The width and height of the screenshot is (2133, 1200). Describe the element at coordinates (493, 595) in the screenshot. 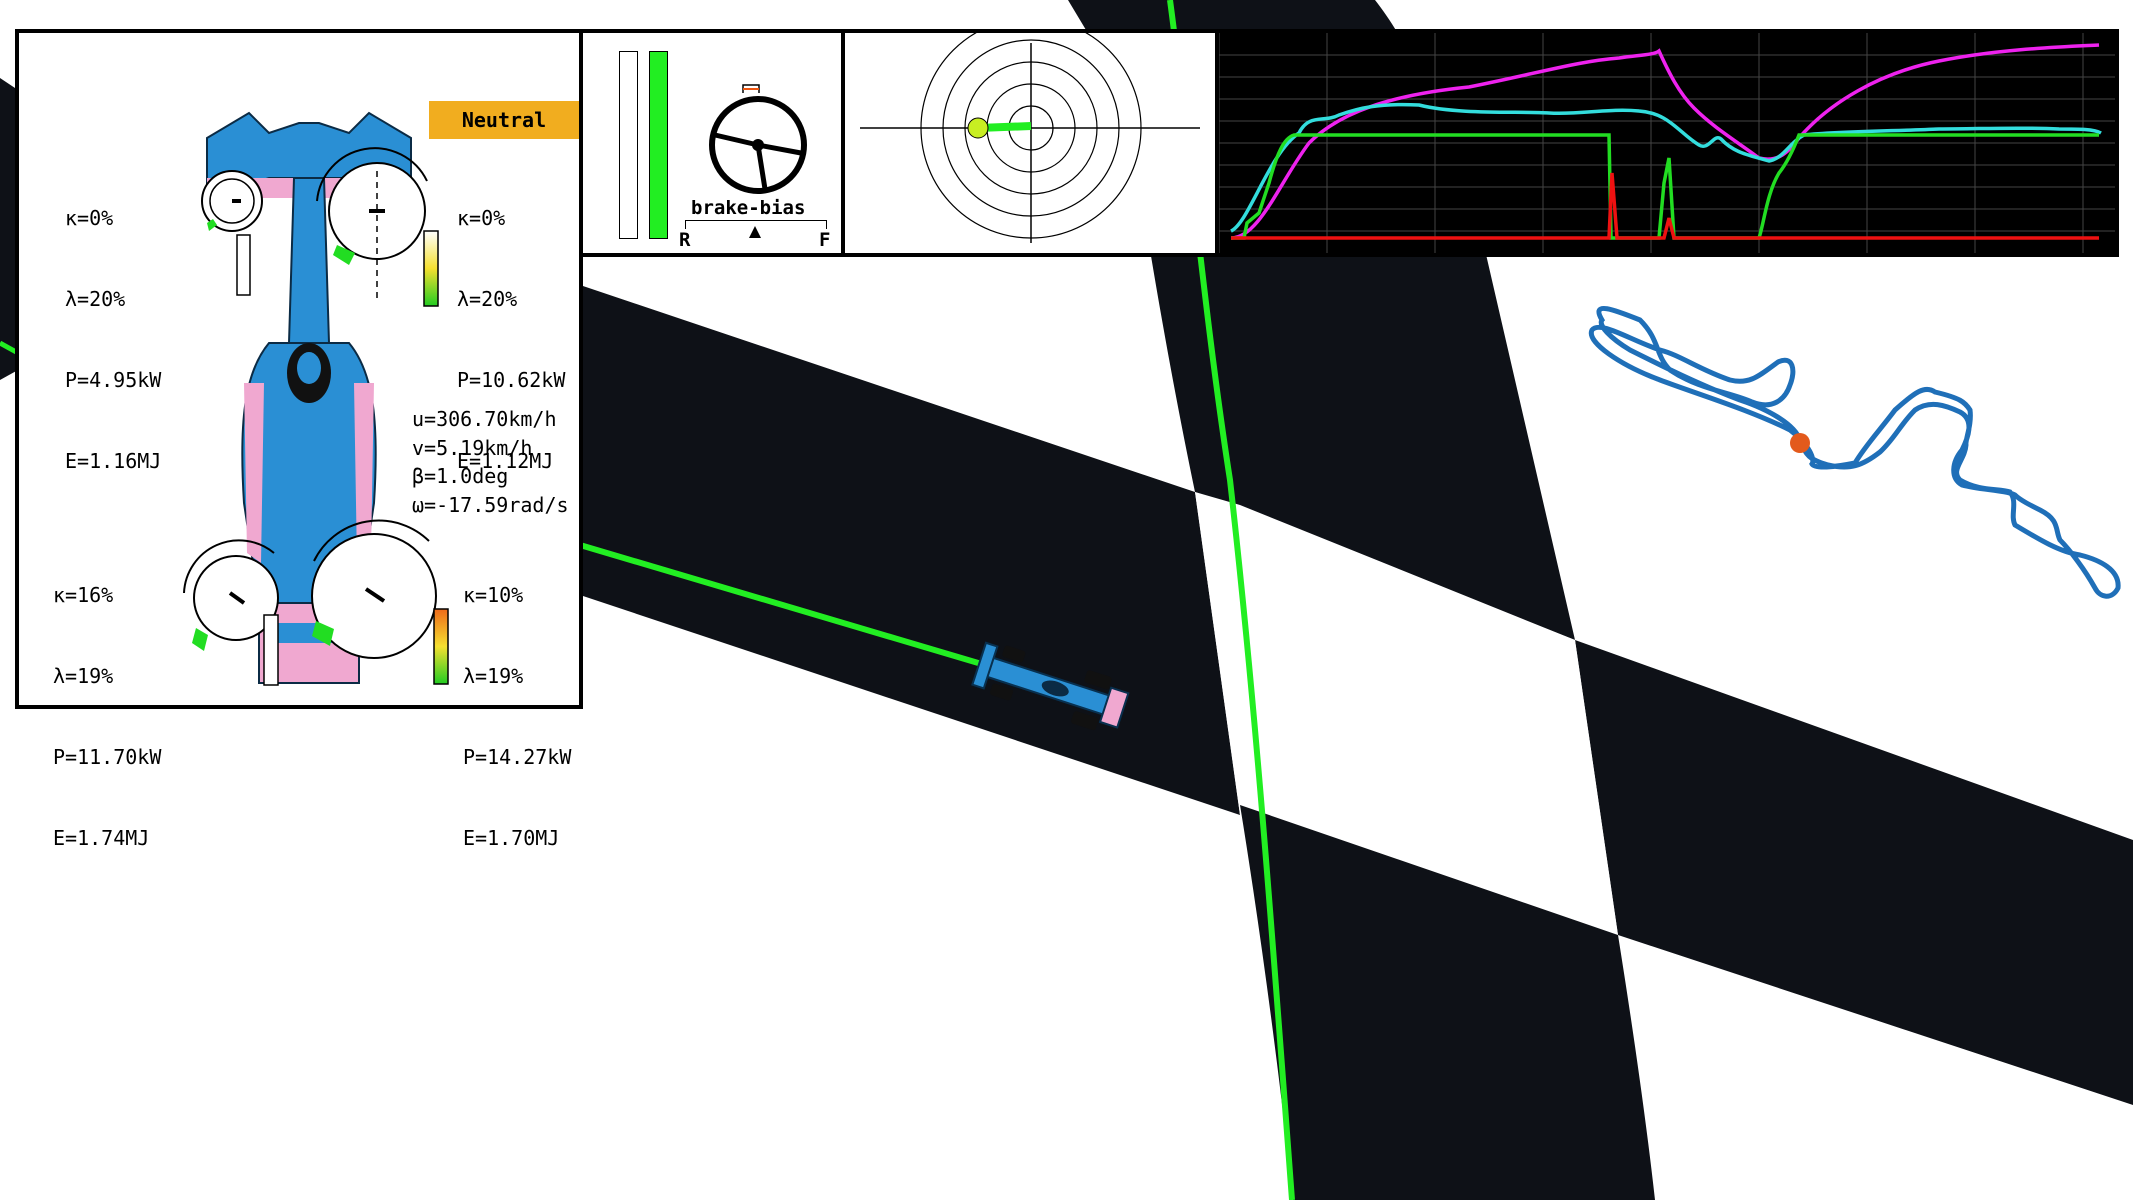

I see `rear-right-kappa: κ=10%` at that location.